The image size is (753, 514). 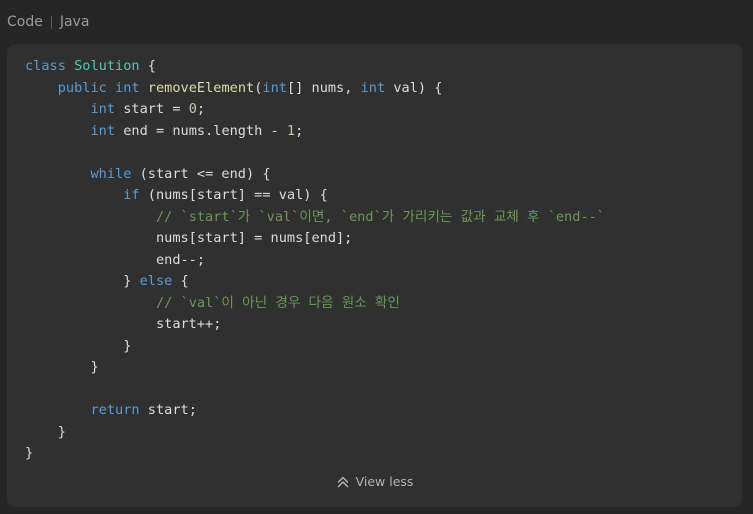 I want to click on code-line: } else {, so click(x=107, y=281).